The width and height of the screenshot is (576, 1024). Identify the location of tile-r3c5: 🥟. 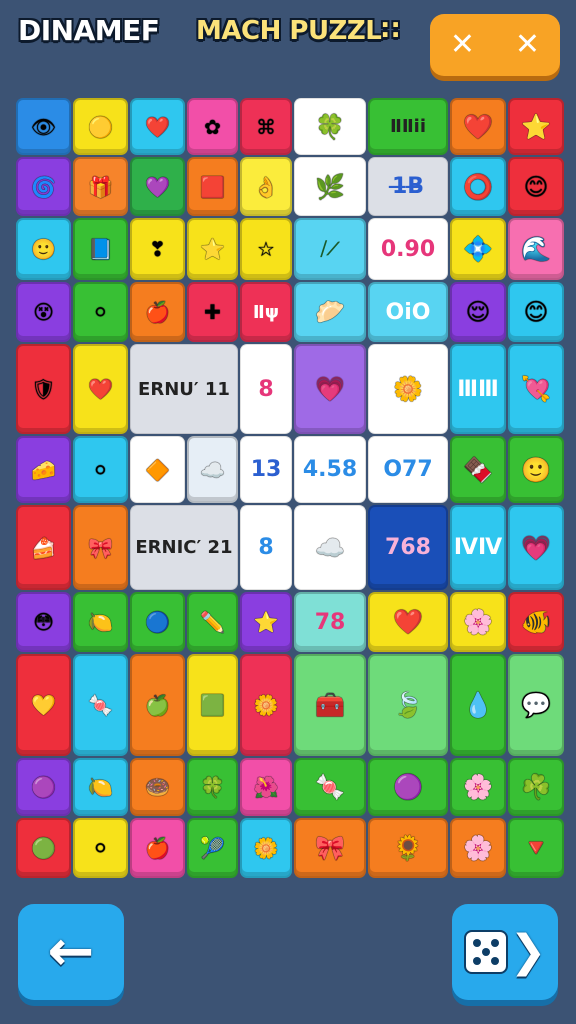
(330, 312).